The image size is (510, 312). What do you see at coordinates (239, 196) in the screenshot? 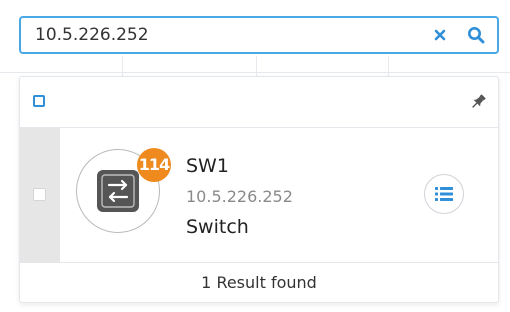
I see `device-ip: 10.5.226.252` at bounding box center [239, 196].